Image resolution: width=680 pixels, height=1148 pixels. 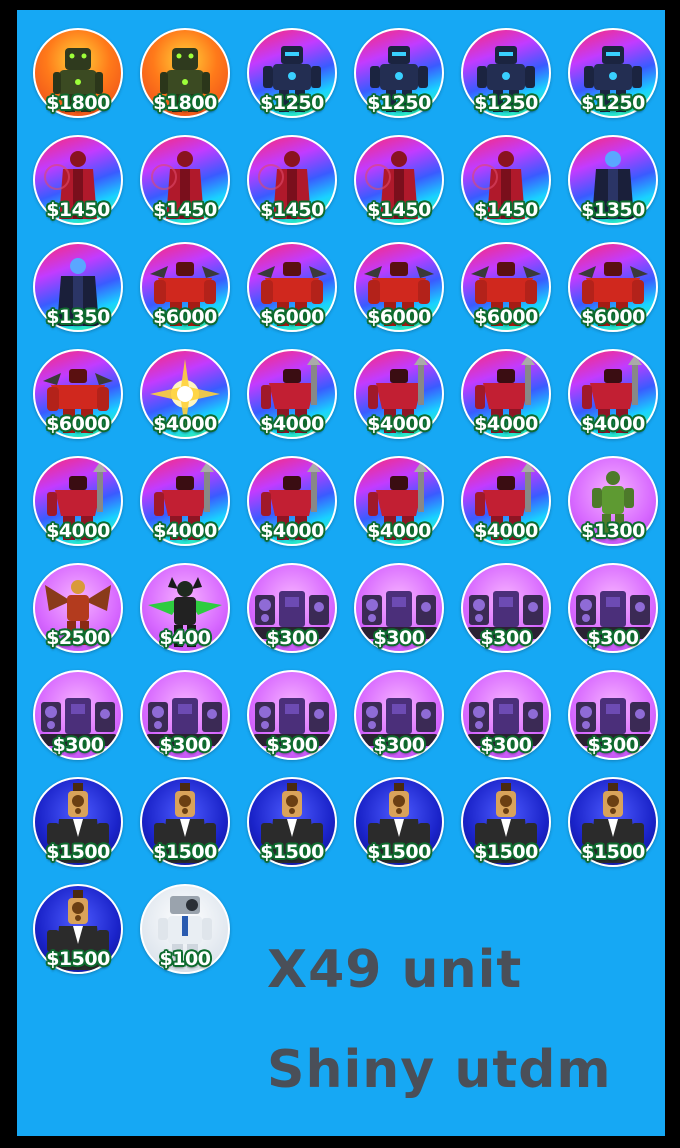 What do you see at coordinates (613, 501) in the screenshot?
I see `unit-card: $1300` at bounding box center [613, 501].